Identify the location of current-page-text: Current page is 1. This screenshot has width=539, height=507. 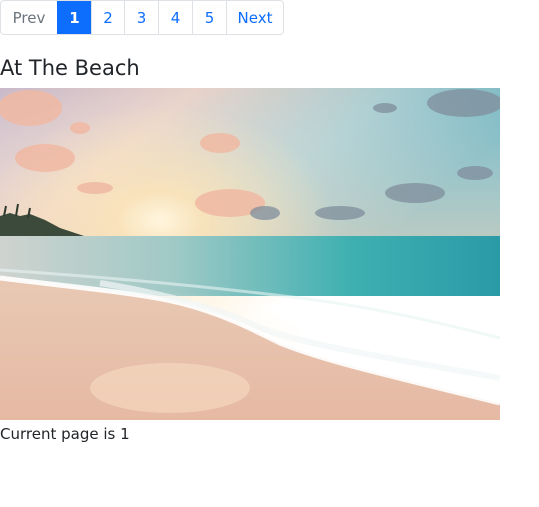
(65, 434).